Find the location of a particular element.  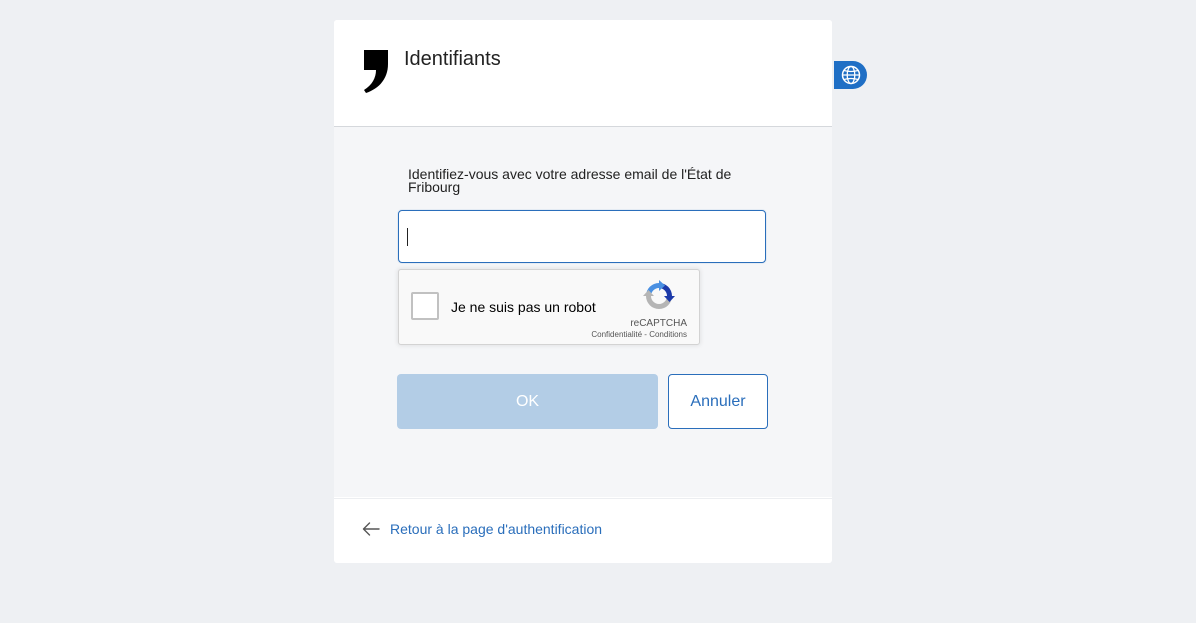

back-to-authentication-link: Retour à la page d'authentification is located at coordinates (482, 529).